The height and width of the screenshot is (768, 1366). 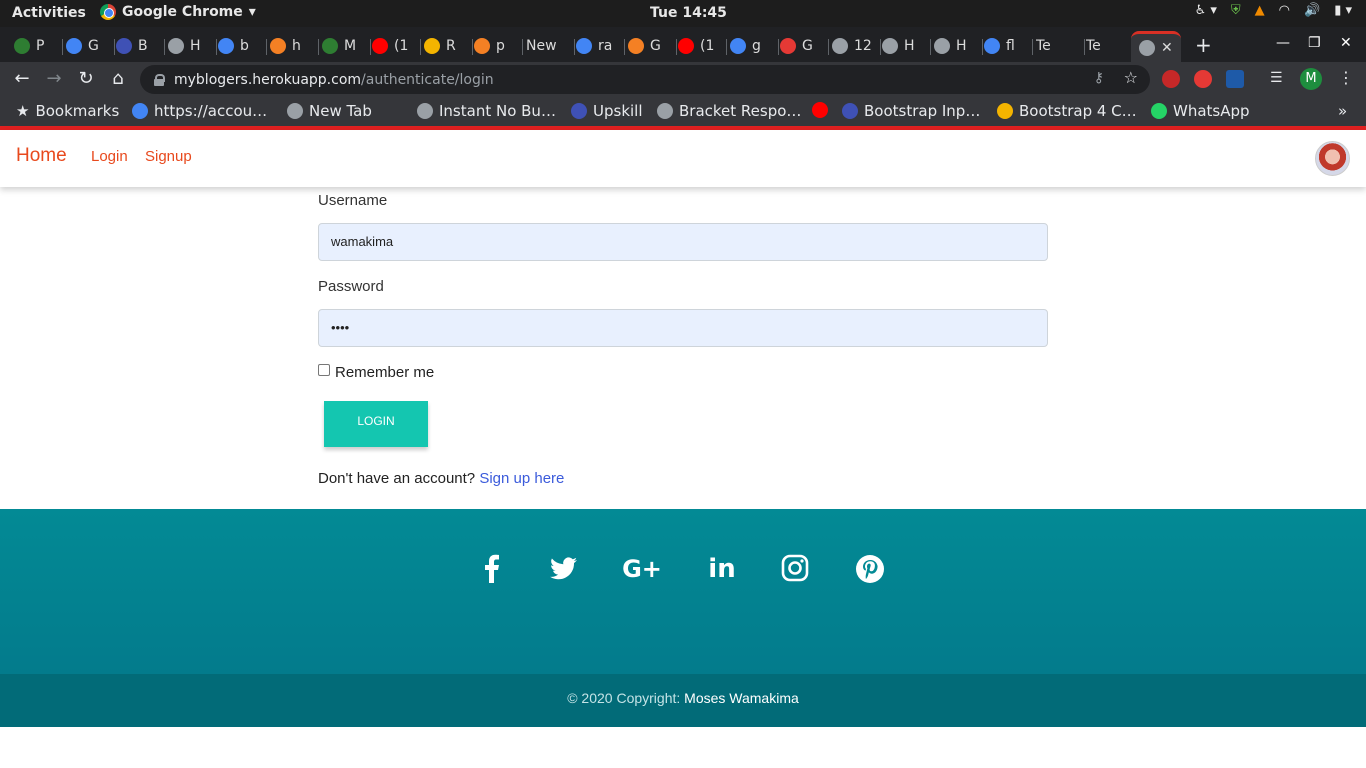 I want to click on browser-tab: B, so click(x=138, y=46).